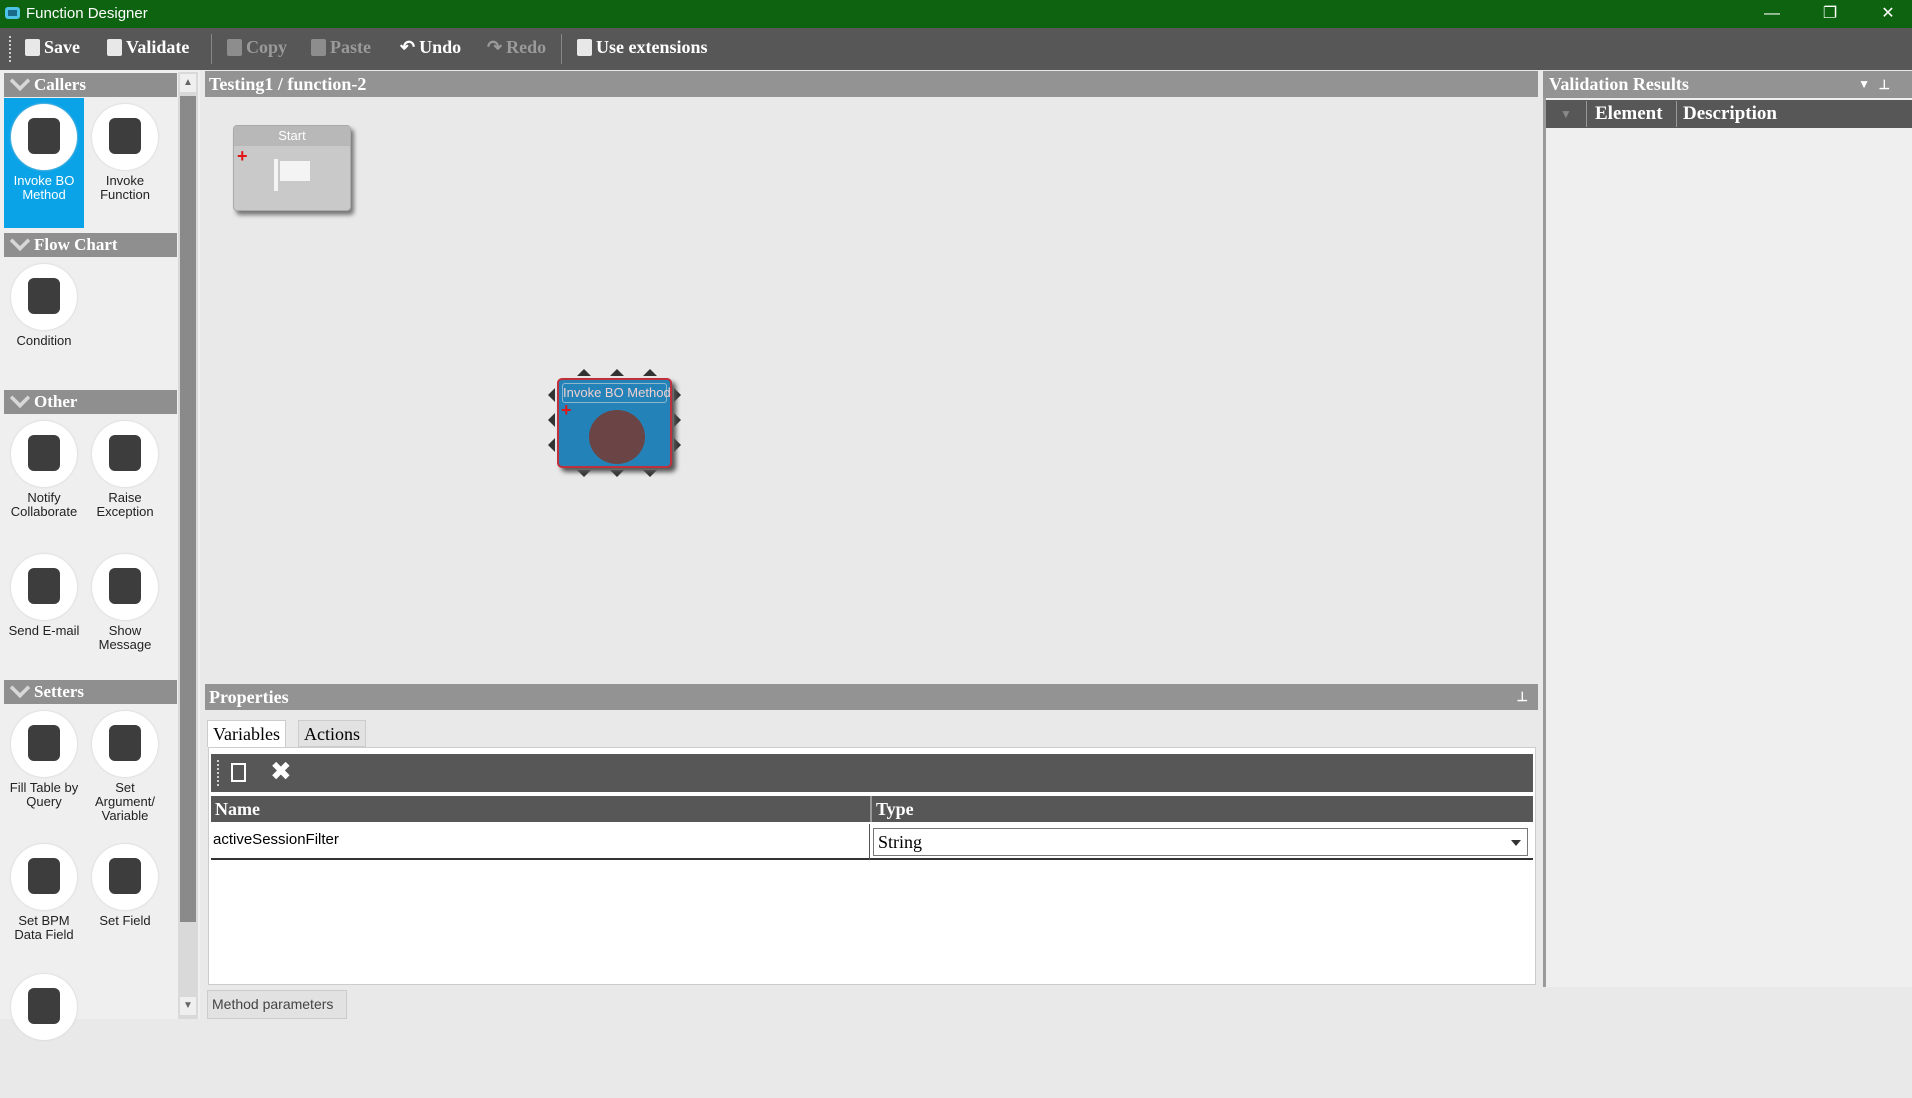 This screenshot has height=1098, width=1912. I want to click on save-button: Save, so click(52, 47).